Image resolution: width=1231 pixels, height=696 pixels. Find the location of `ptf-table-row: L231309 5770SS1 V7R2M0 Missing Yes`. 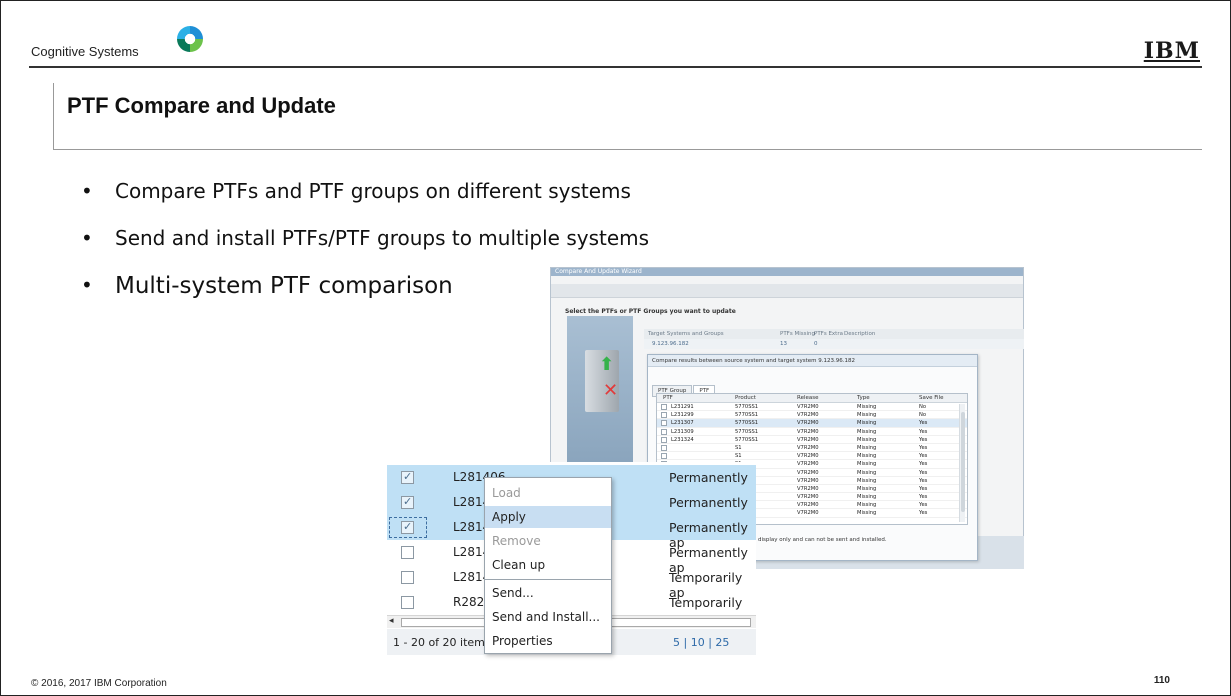

ptf-table-row: L231309 5770SS1 V7R2M0 Missing Yes is located at coordinates (812, 432).